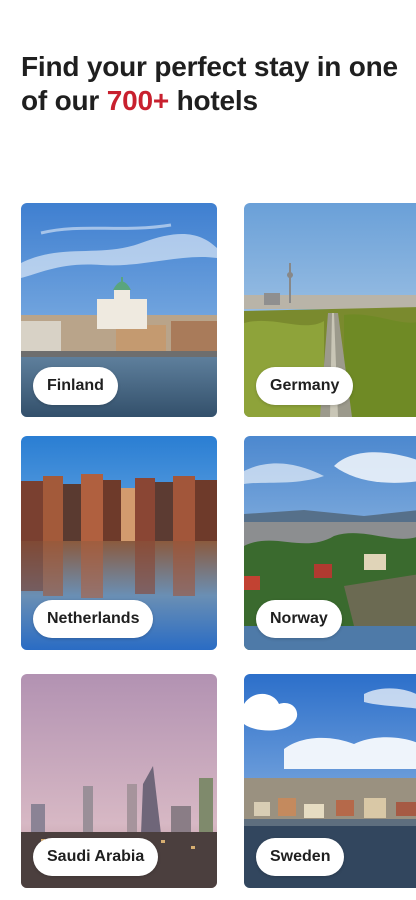 The height and width of the screenshot is (900, 416). I want to click on destination-card-finland: Finland, so click(119, 310).